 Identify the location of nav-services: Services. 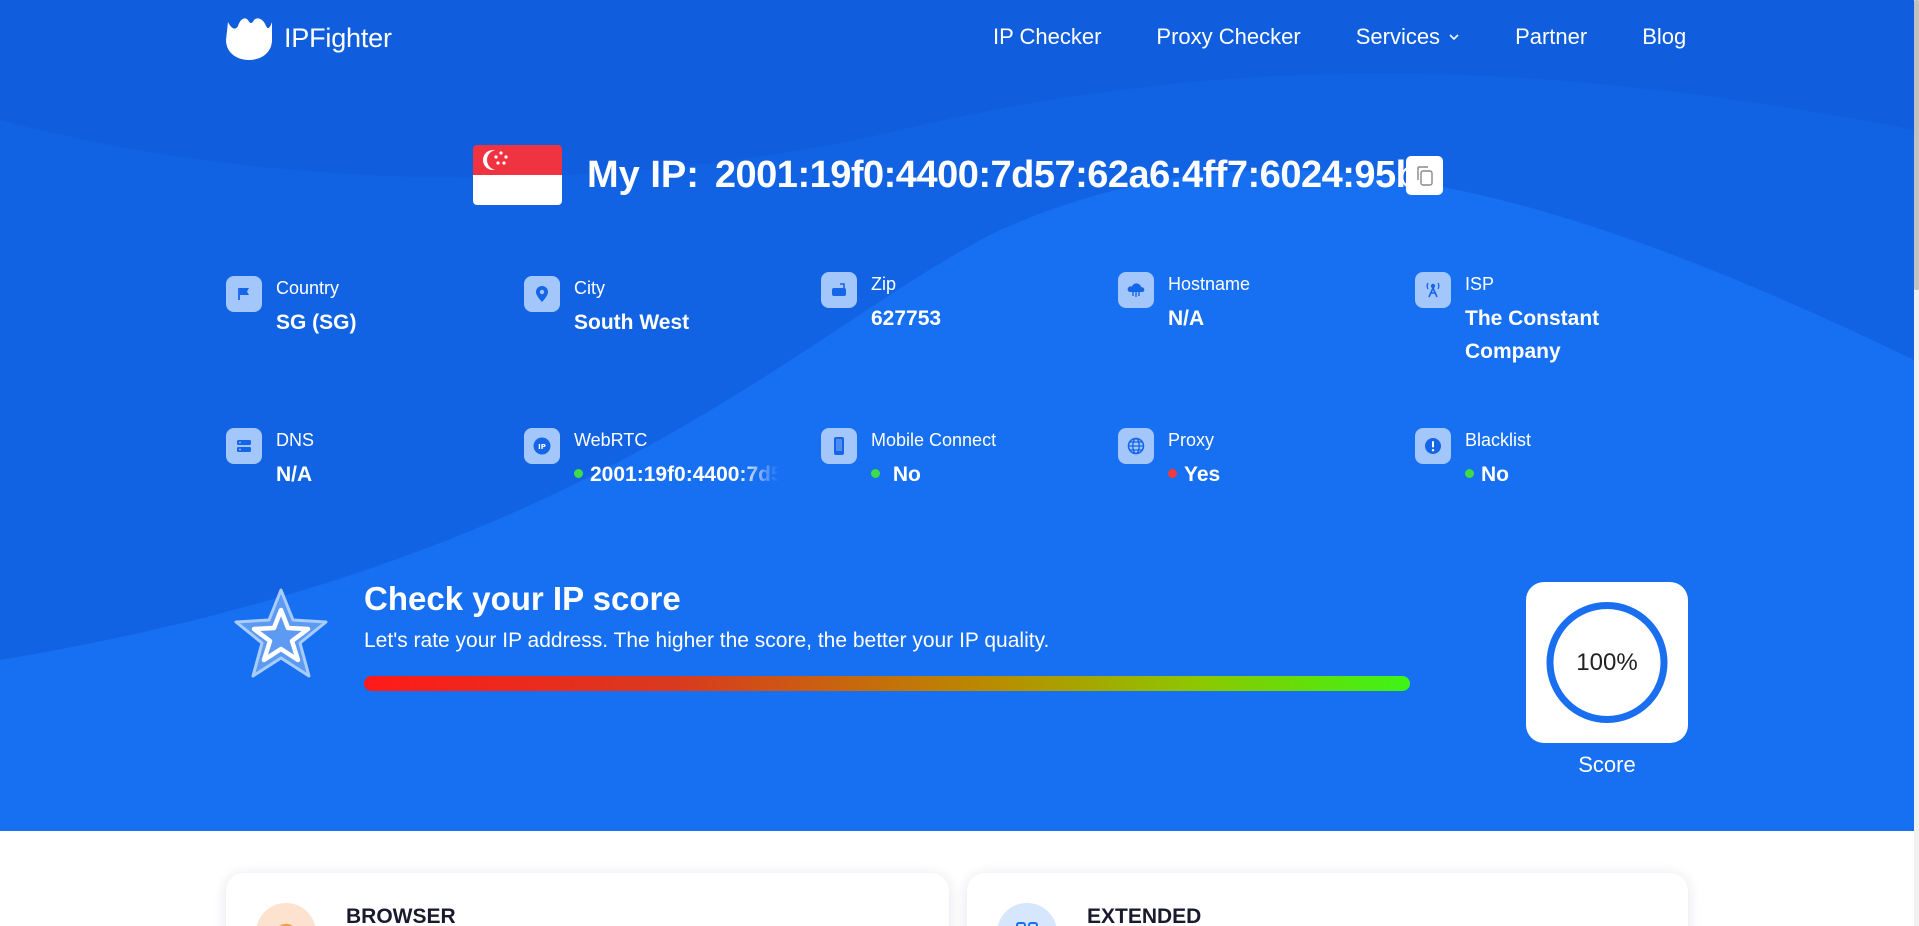
(1408, 37).